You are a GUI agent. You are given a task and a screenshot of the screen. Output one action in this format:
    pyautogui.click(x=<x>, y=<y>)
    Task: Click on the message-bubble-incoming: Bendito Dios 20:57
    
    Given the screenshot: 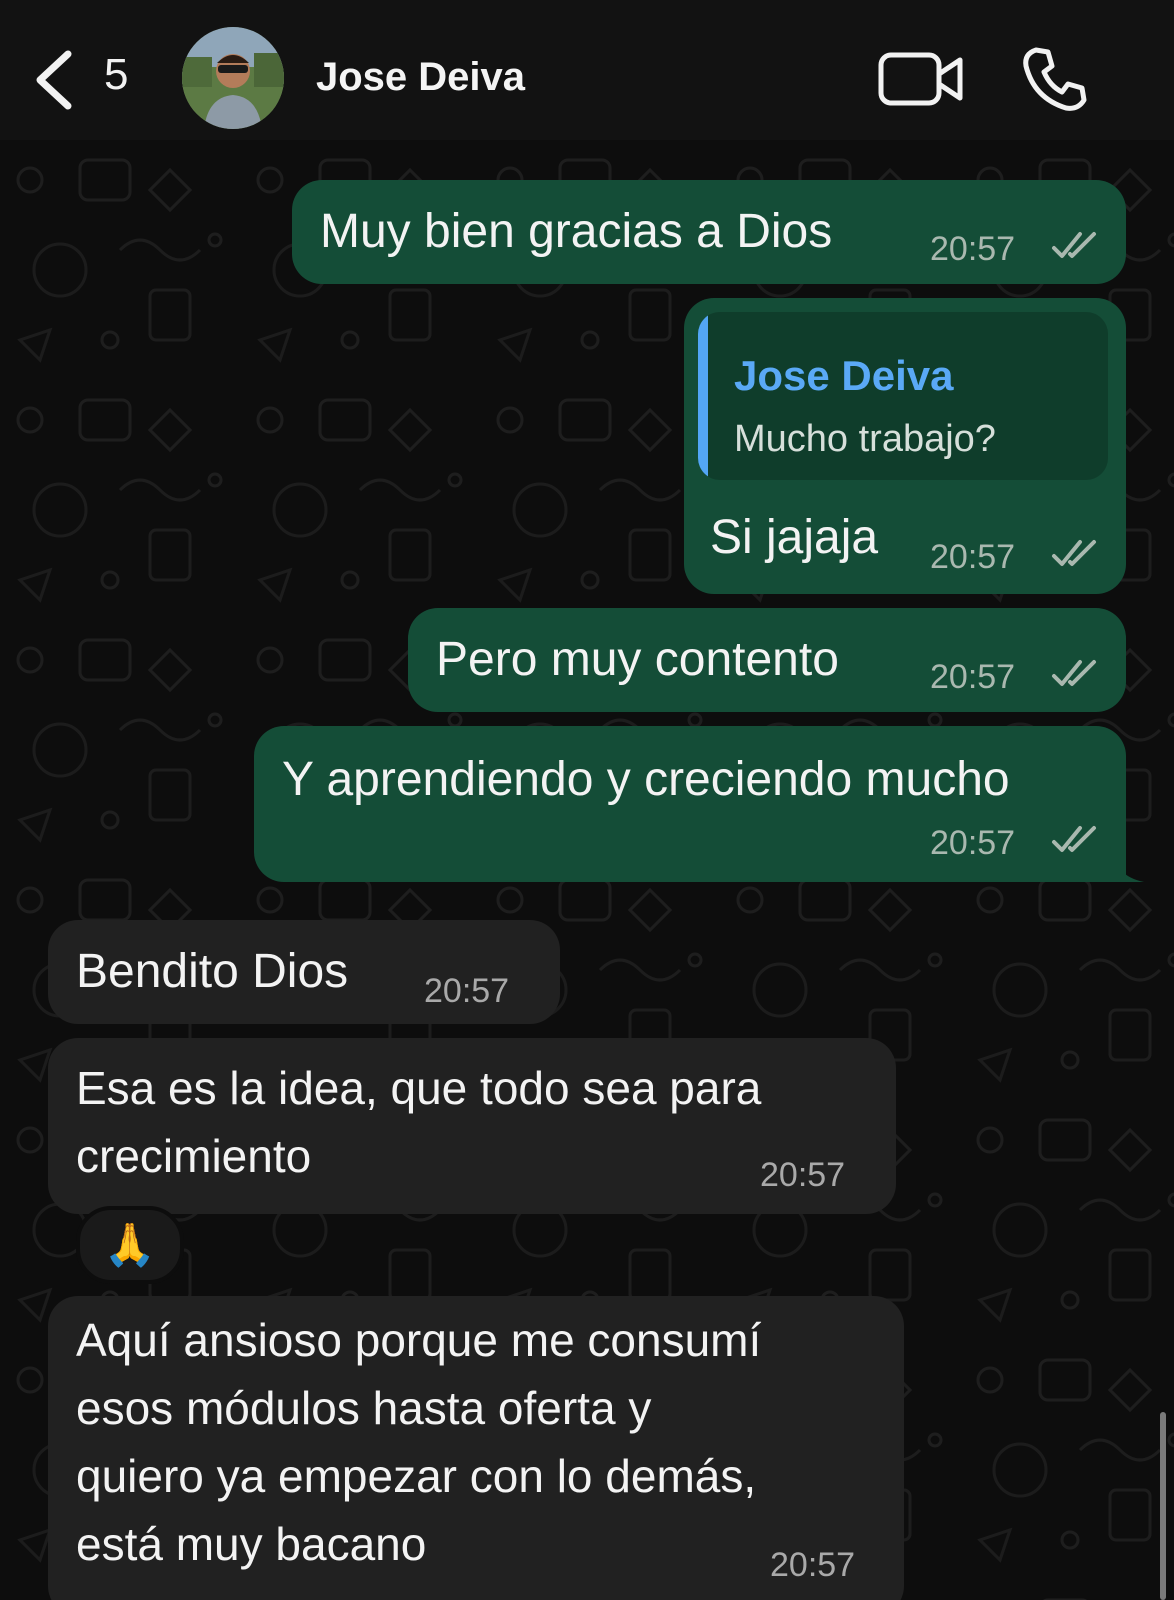 What is the action you would take?
    pyautogui.click(x=304, y=972)
    